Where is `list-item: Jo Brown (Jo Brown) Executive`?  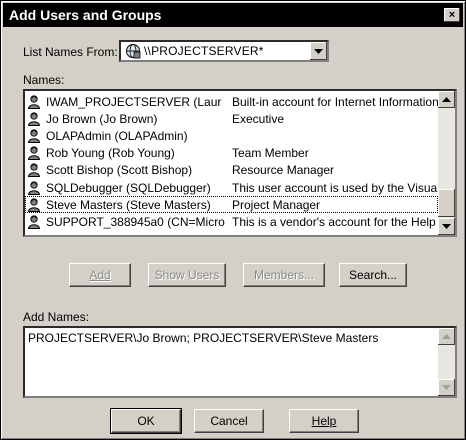 list-item: Jo Brown (Jo Brown) Executive is located at coordinates (231, 118).